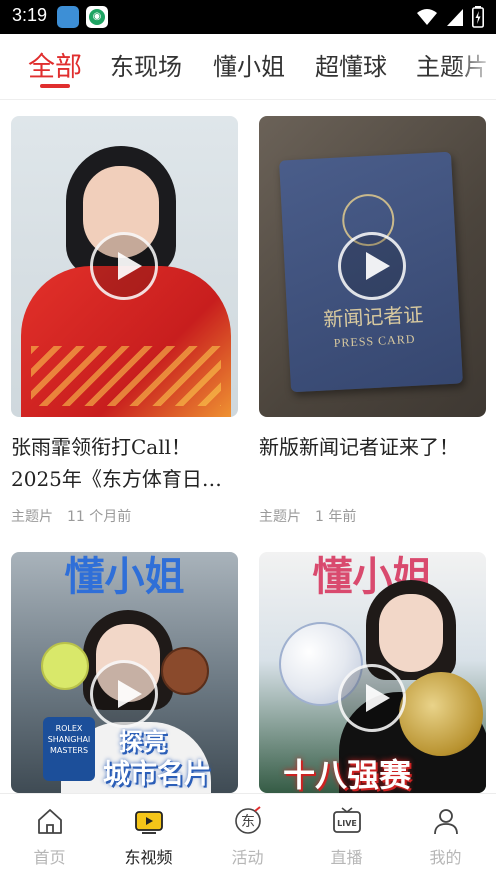 This screenshot has height=882, width=496. Describe the element at coordinates (446, 822) in the screenshot. I see `profile-icon` at that location.